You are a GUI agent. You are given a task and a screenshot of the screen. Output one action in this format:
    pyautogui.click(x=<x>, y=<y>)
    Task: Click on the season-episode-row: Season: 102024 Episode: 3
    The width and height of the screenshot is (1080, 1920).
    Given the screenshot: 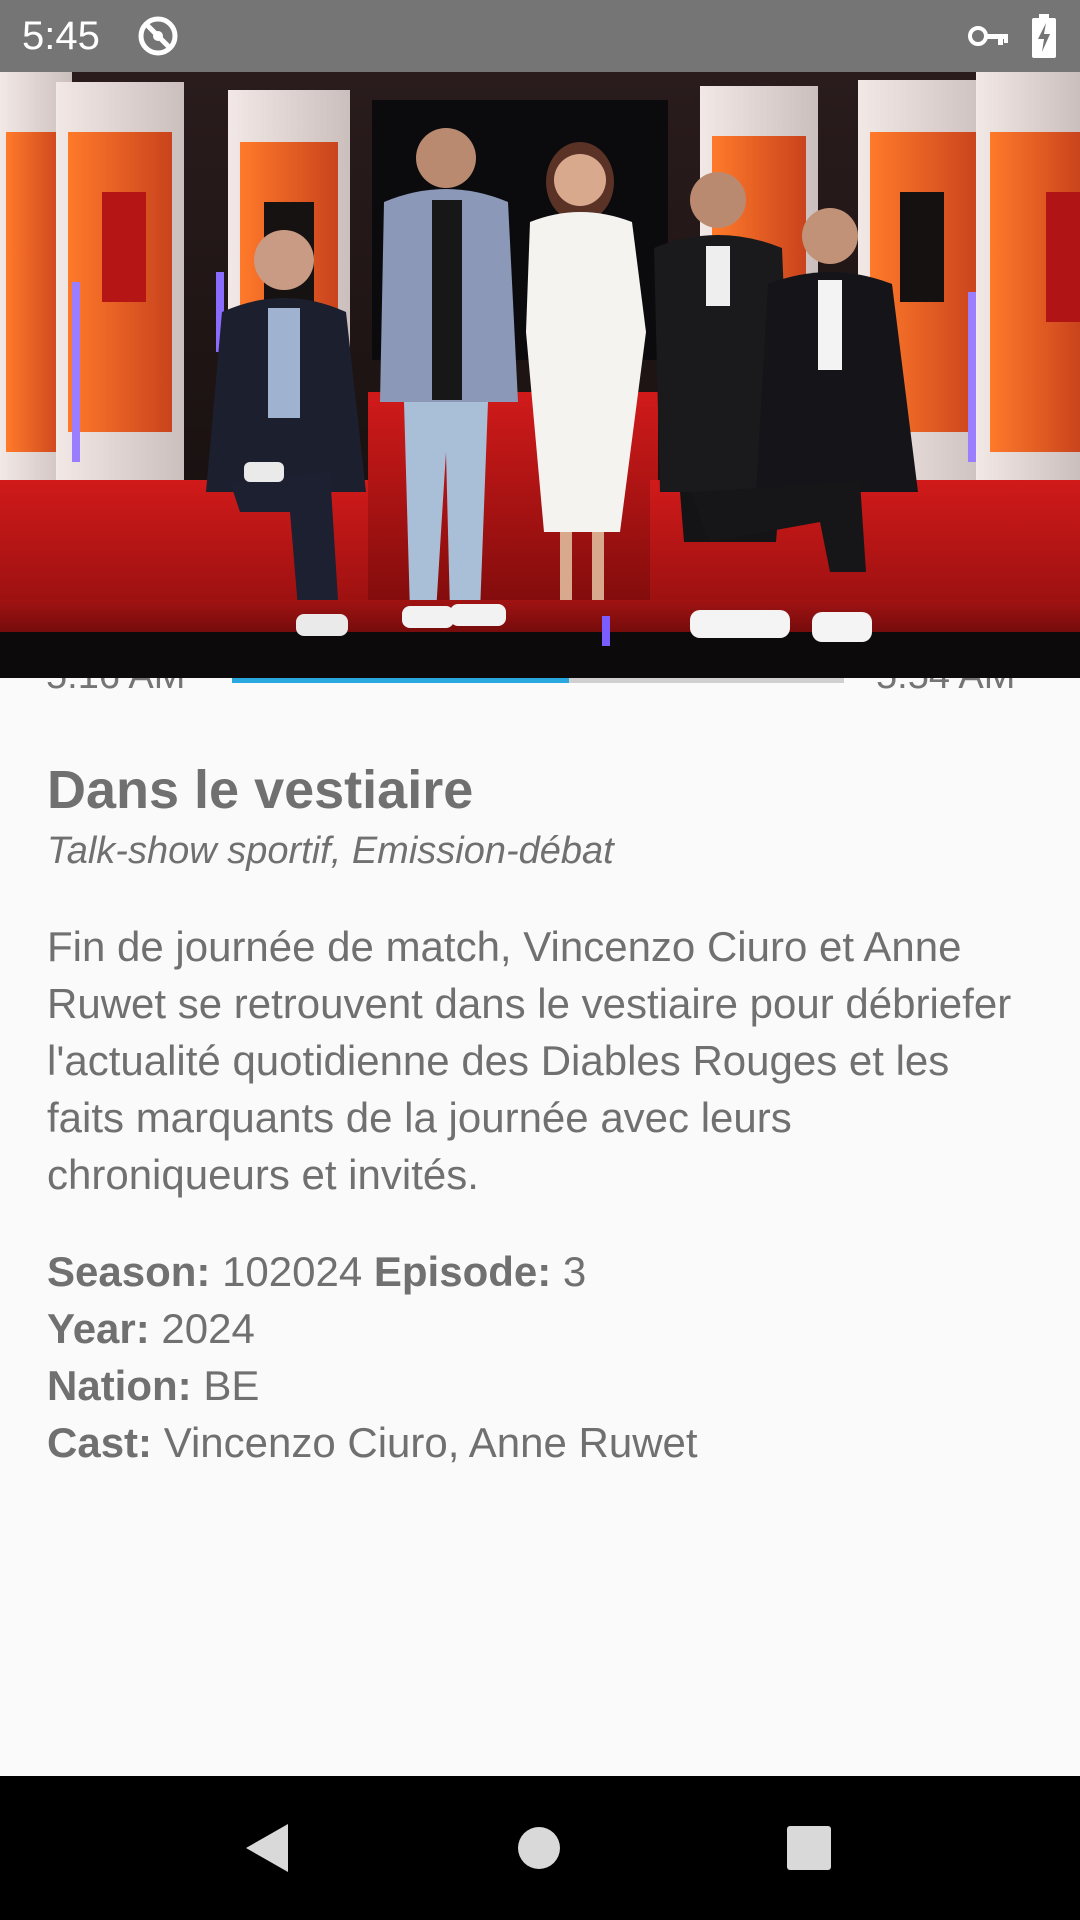 What is the action you would take?
    pyautogui.click(x=542, y=1271)
    